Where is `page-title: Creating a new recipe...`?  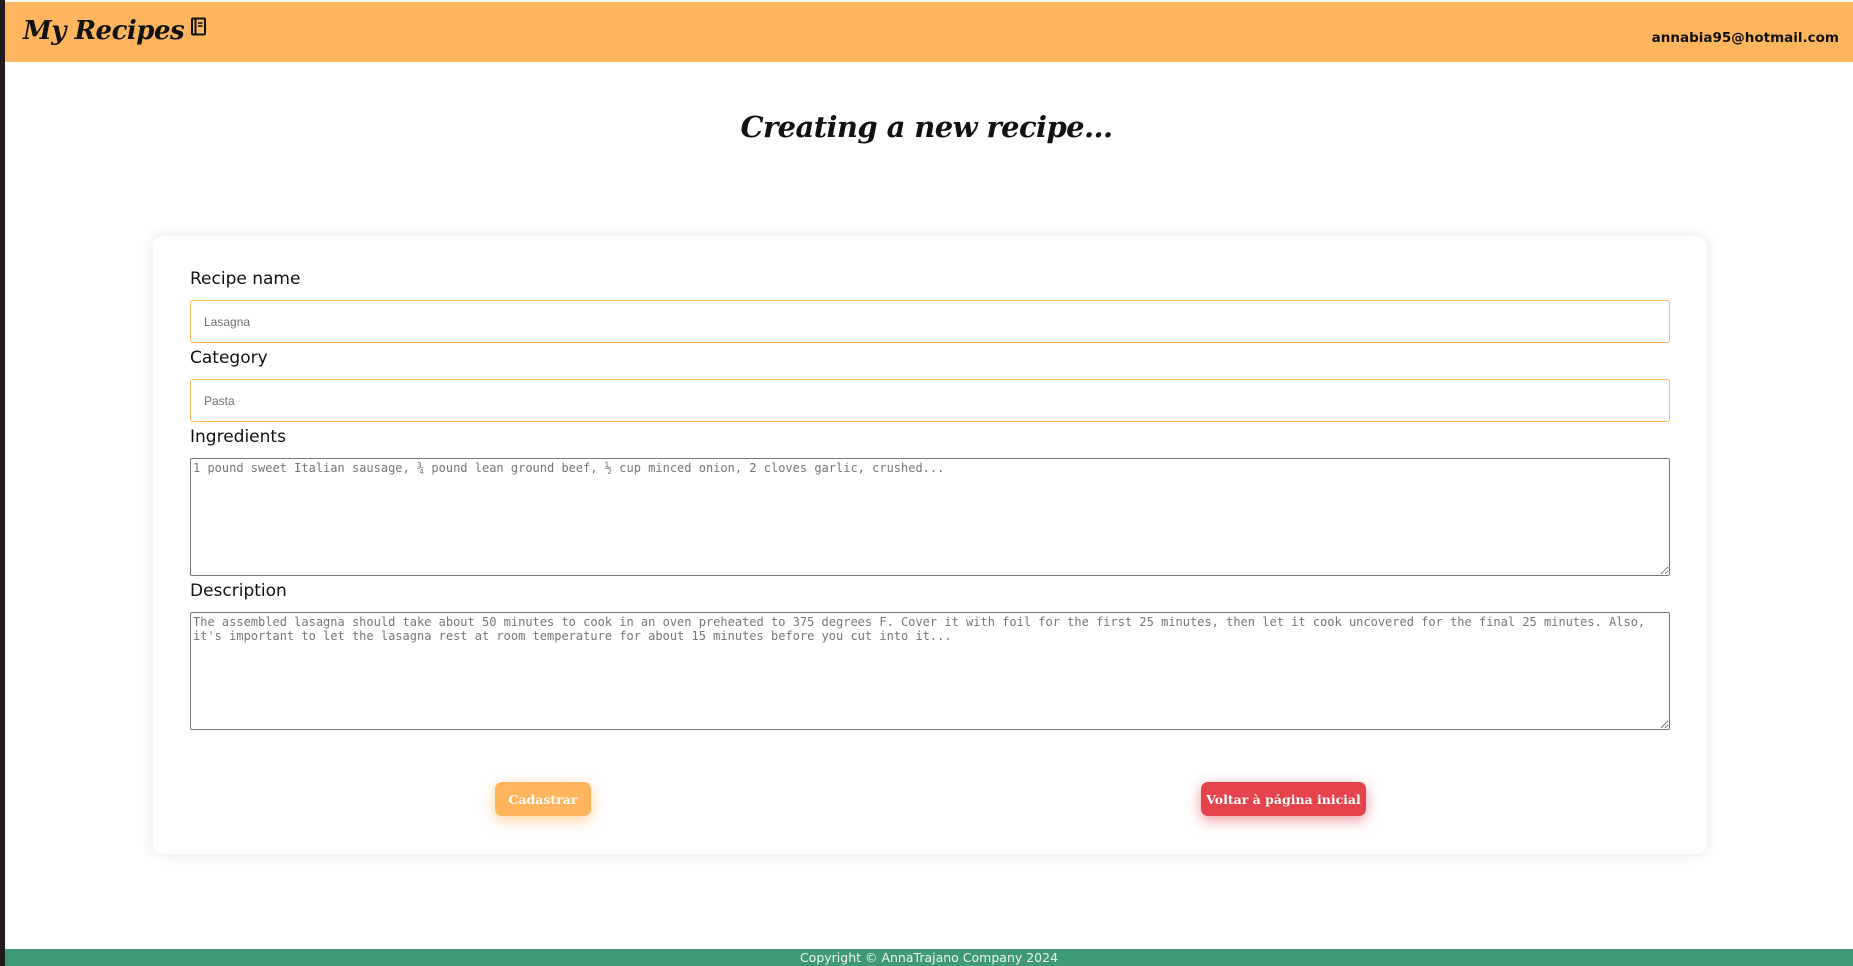 page-title: Creating a new recipe... is located at coordinates (927, 127).